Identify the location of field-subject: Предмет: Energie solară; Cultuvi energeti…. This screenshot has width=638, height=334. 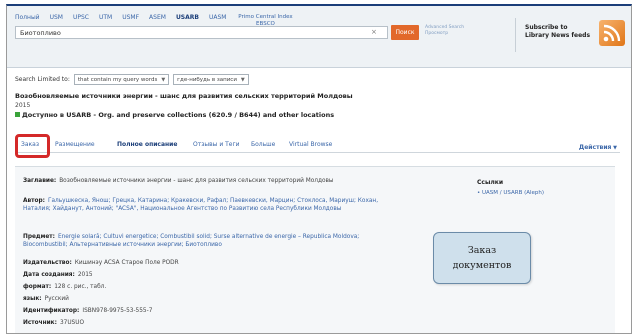
(208, 241).